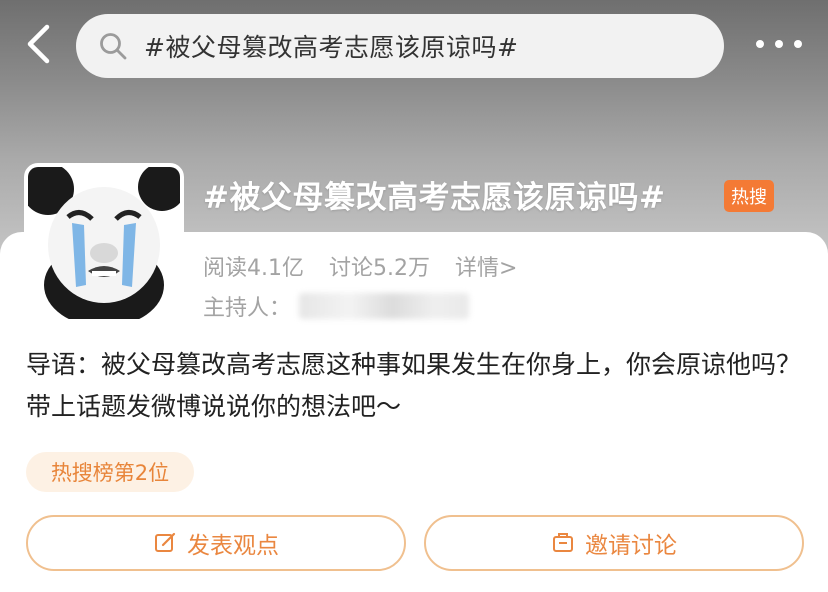 The image size is (828, 592). I want to click on crying-panda-image, so click(104, 243).